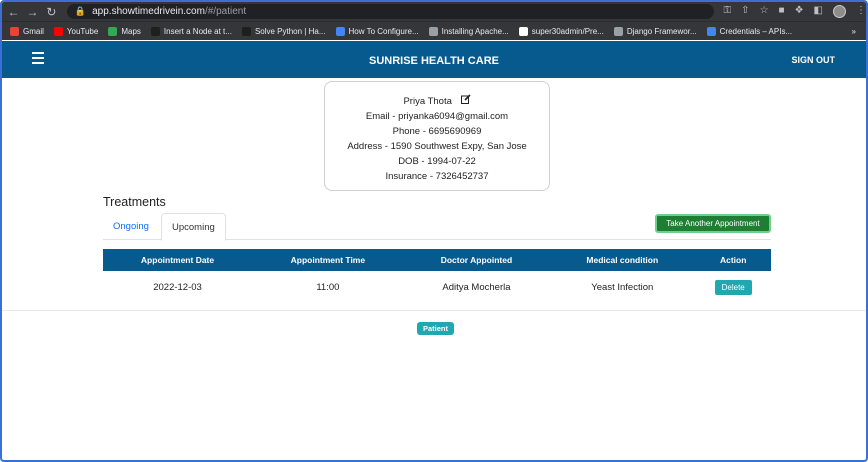 The width and height of the screenshot is (868, 462). What do you see at coordinates (51, 12) in the screenshot?
I see `reload-icon: ↻` at bounding box center [51, 12].